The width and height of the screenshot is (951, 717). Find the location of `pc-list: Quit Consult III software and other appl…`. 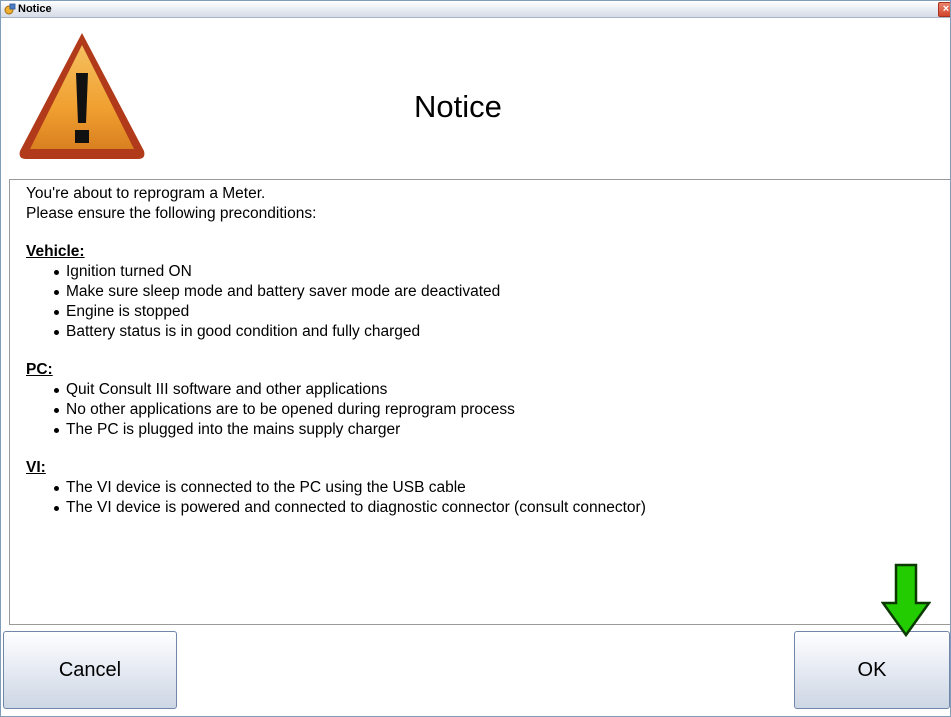

pc-list: Quit Consult III software and other appl… is located at coordinates (336, 410).